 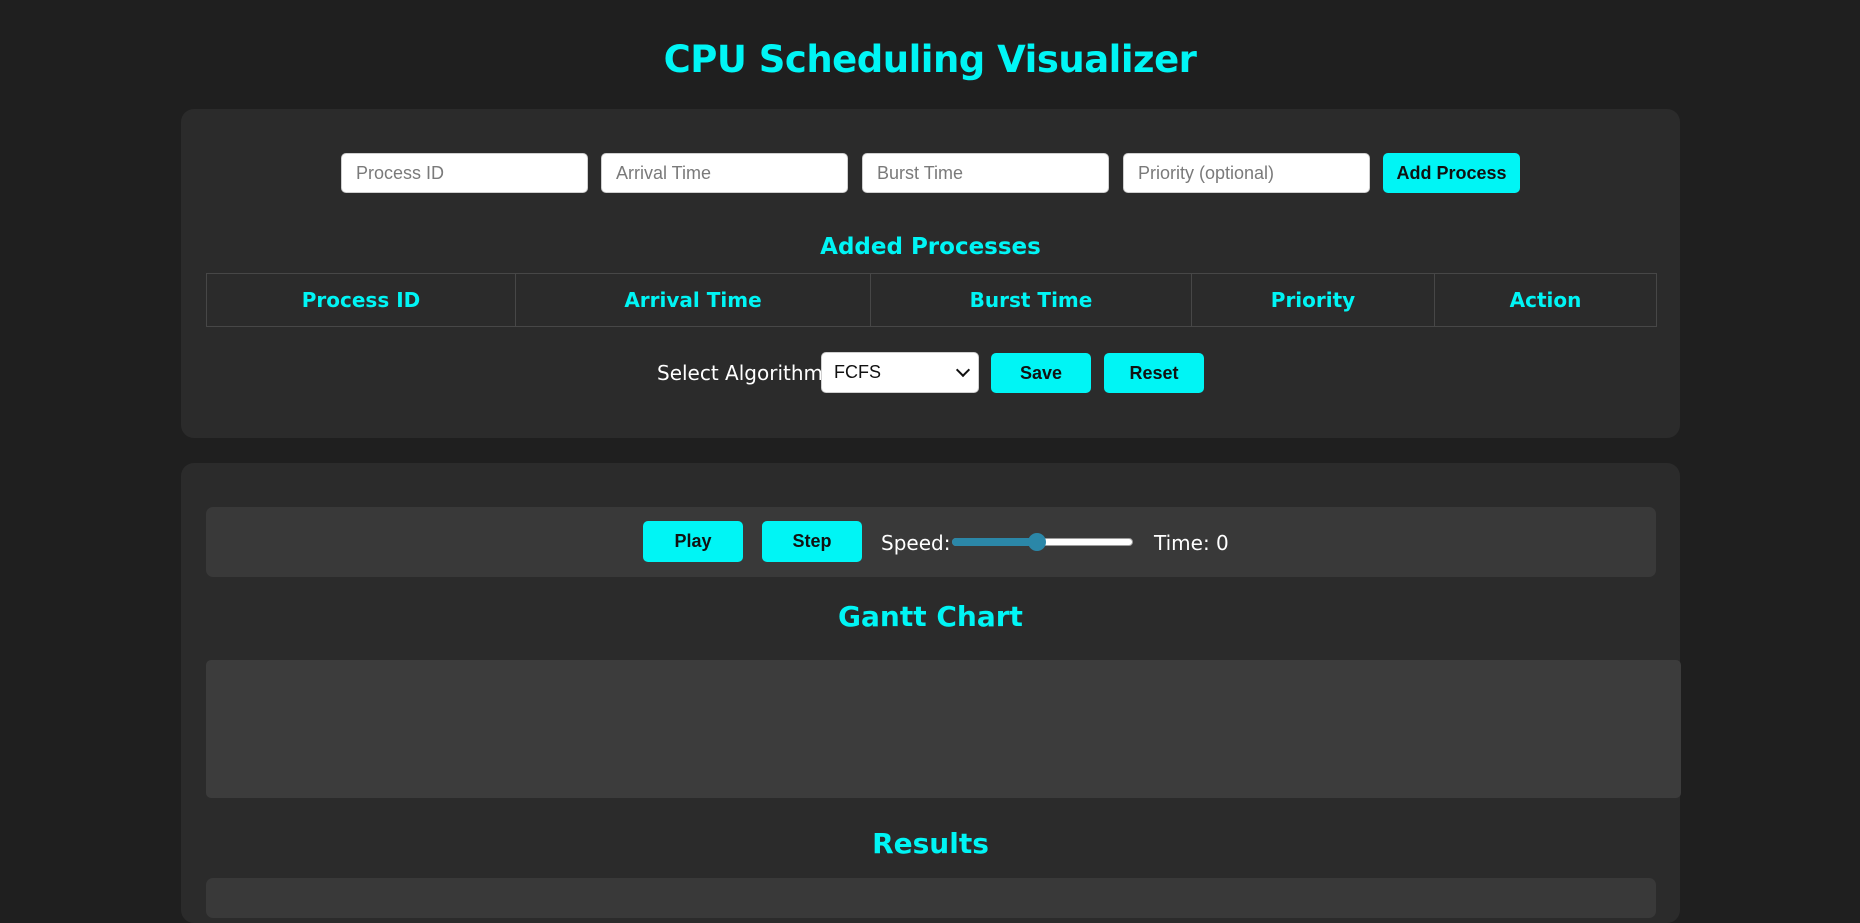 I want to click on algorithm-selected-value: FCFS, so click(x=857, y=372).